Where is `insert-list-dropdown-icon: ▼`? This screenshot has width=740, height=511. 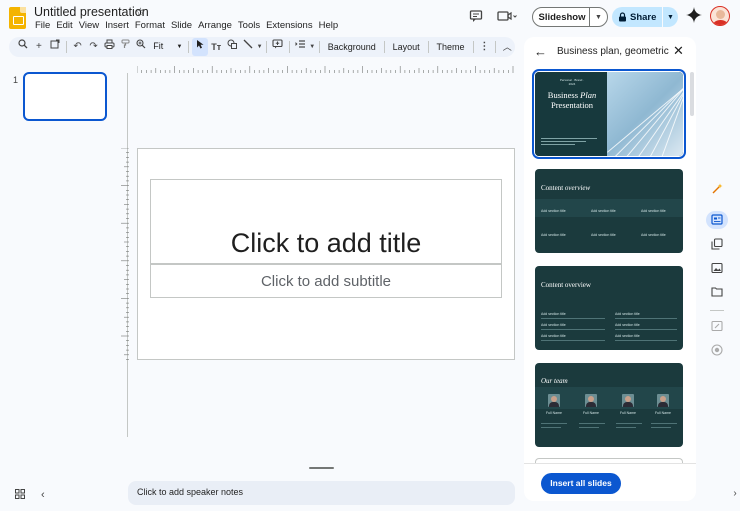
insert-list-dropdown-icon: ▼ is located at coordinates (312, 47).